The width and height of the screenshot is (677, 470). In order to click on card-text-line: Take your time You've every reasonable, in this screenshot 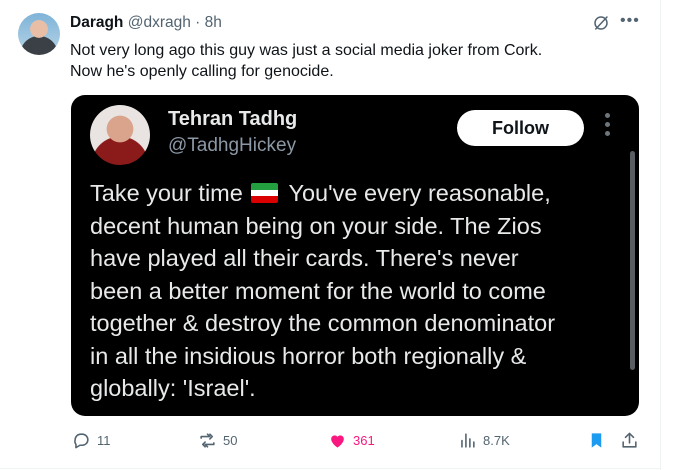, I will do `click(360, 193)`.